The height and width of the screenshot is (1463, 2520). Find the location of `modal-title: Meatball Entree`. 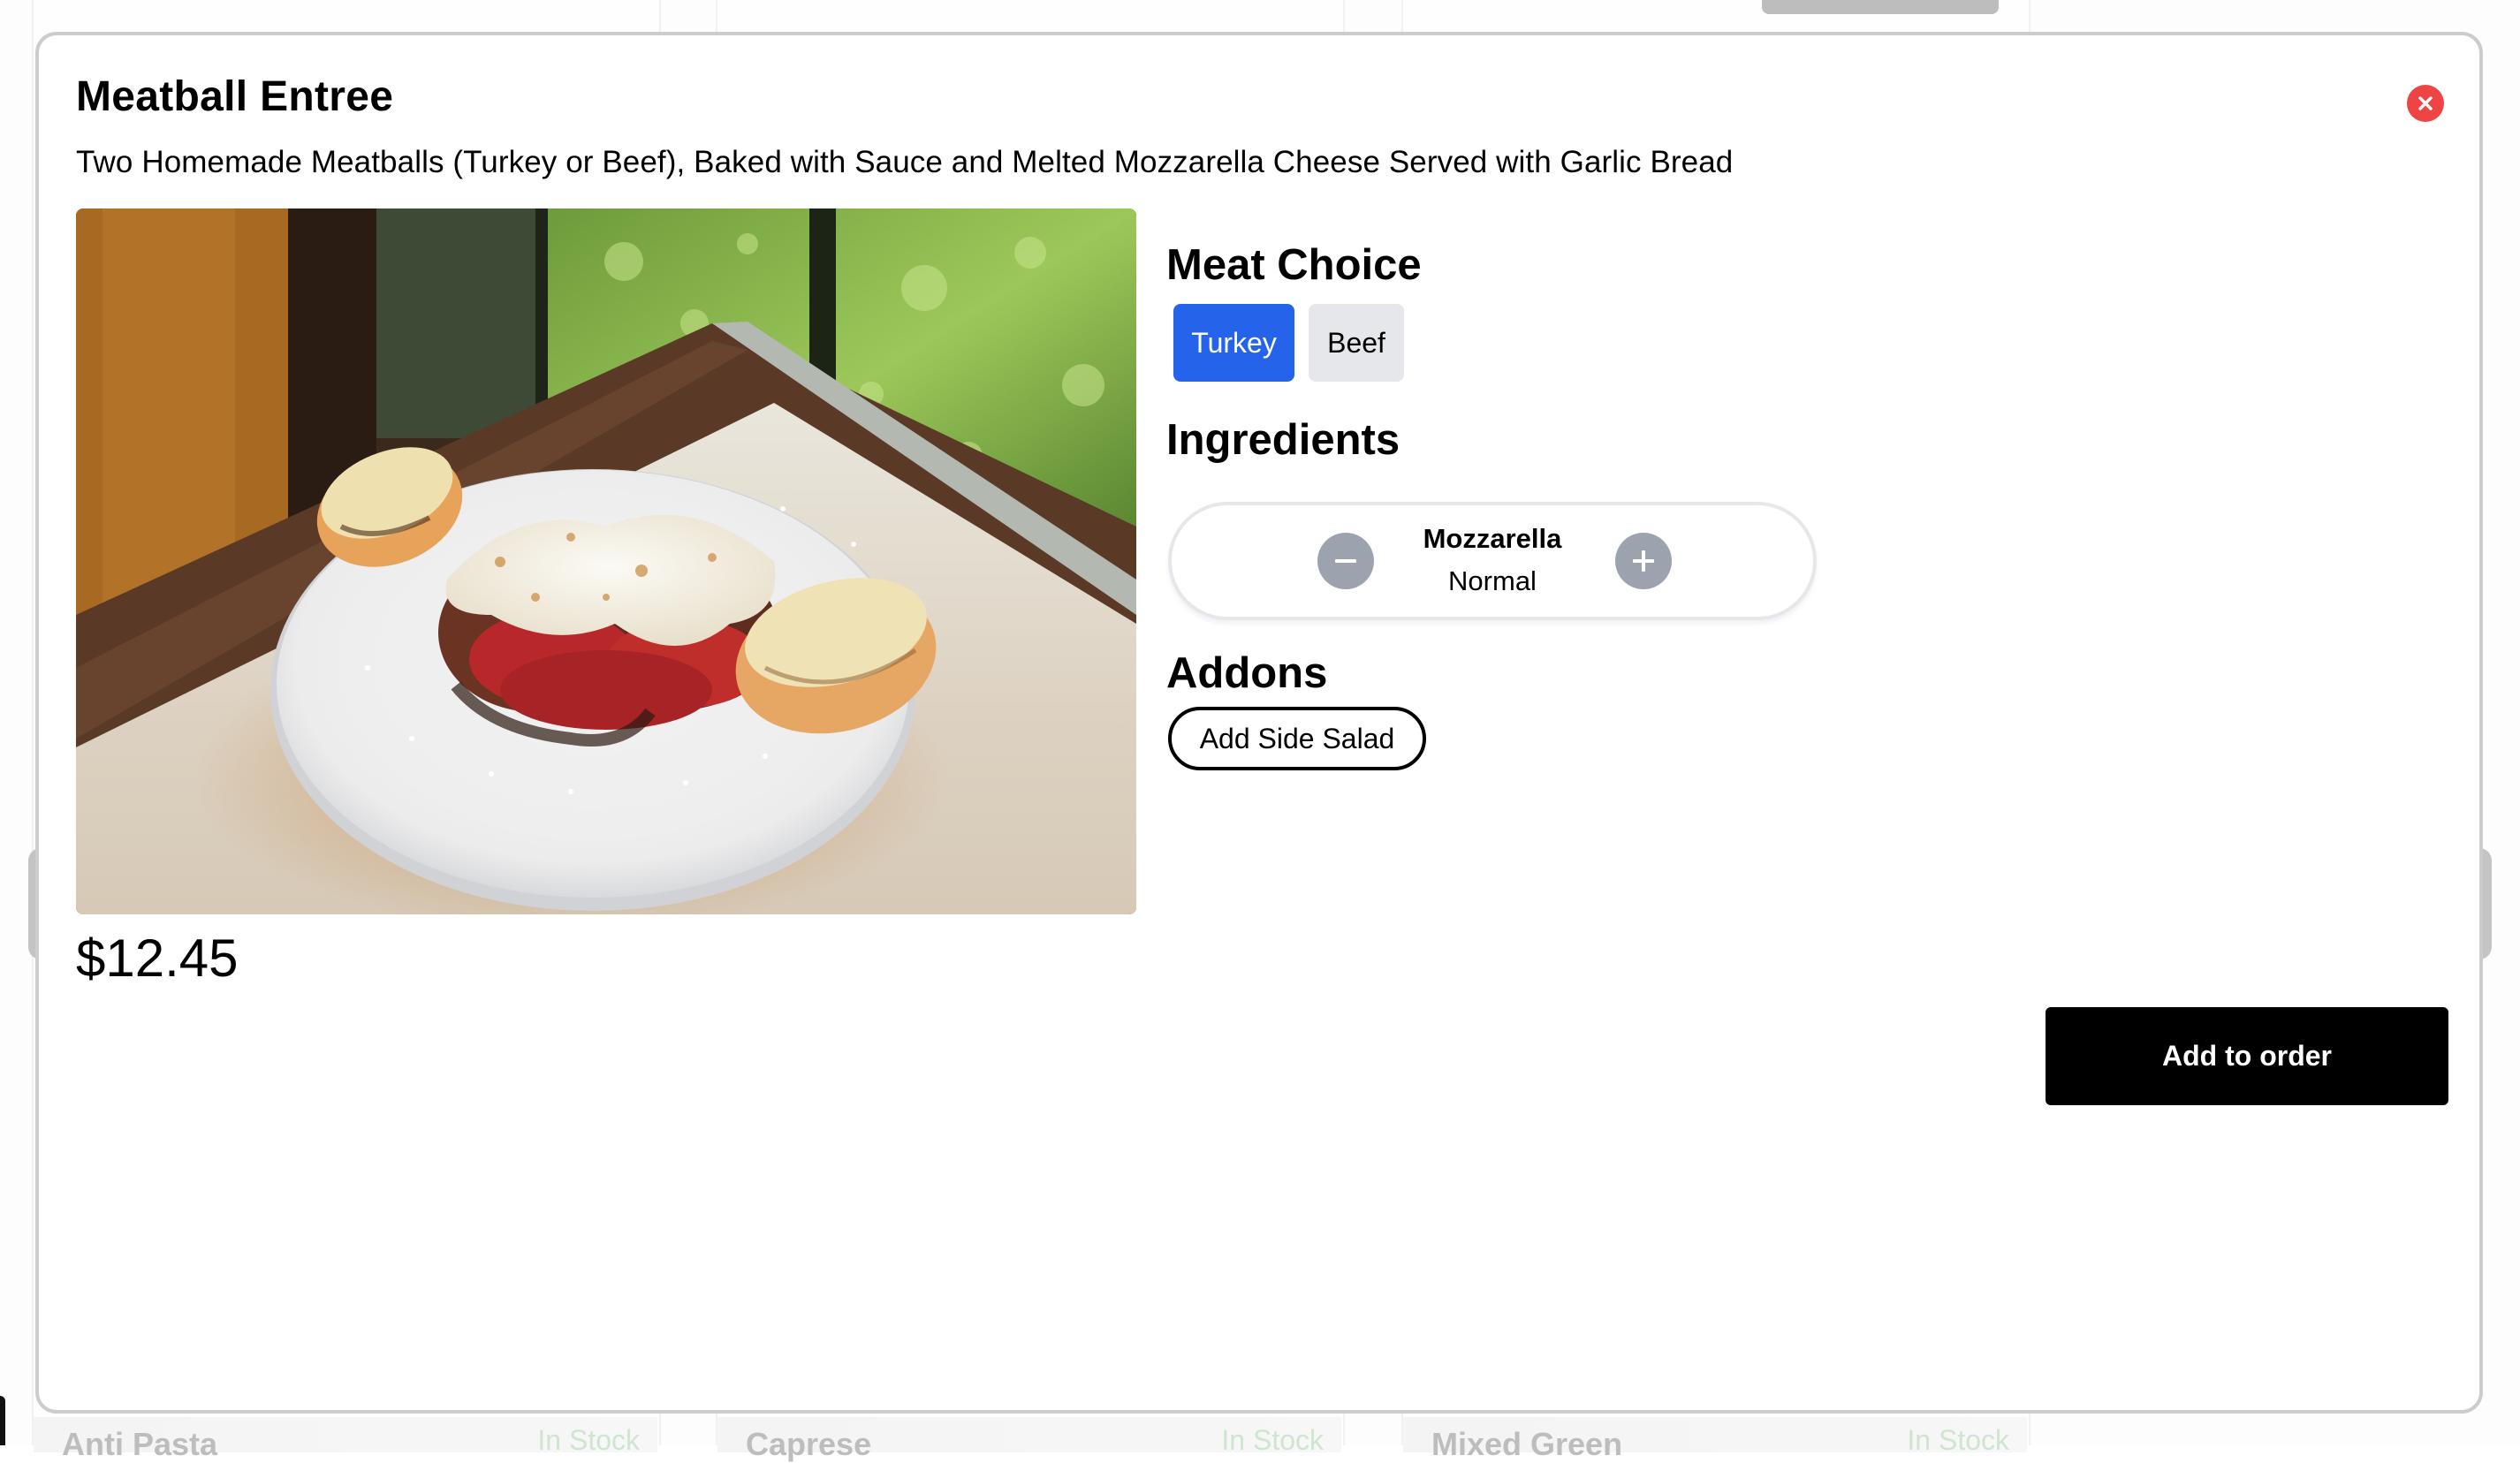

modal-title: Meatball Entree is located at coordinates (235, 96).